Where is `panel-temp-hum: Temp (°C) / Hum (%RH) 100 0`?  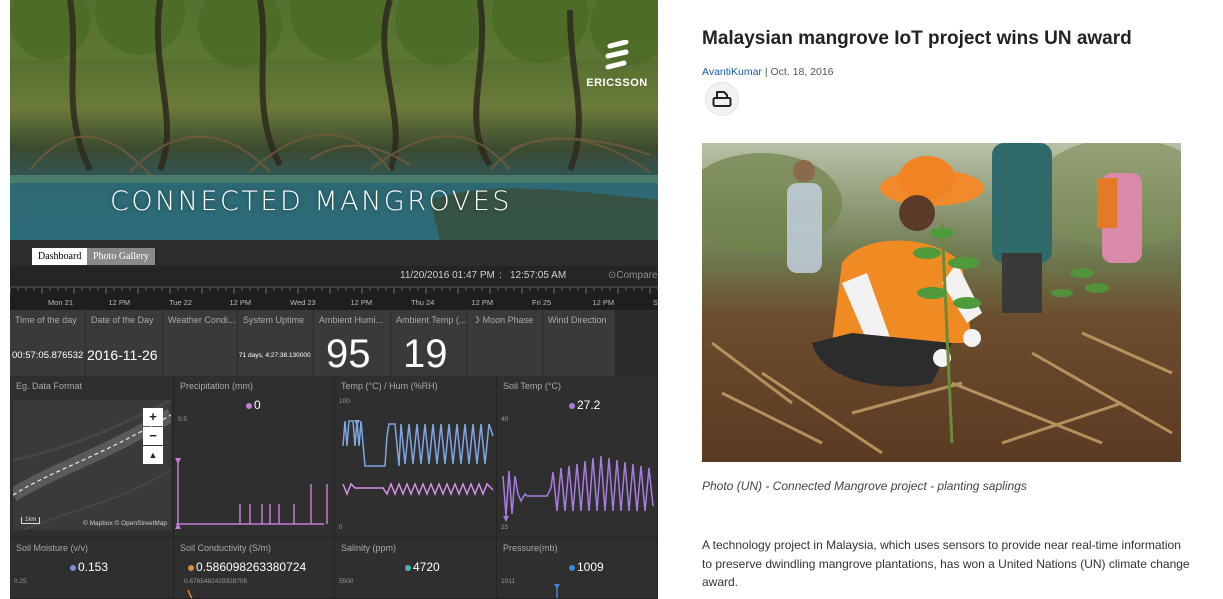 panel-temp-hum: Temp (°C) / Hum (%RH) 100 0 is located at coordinates (416, 457).